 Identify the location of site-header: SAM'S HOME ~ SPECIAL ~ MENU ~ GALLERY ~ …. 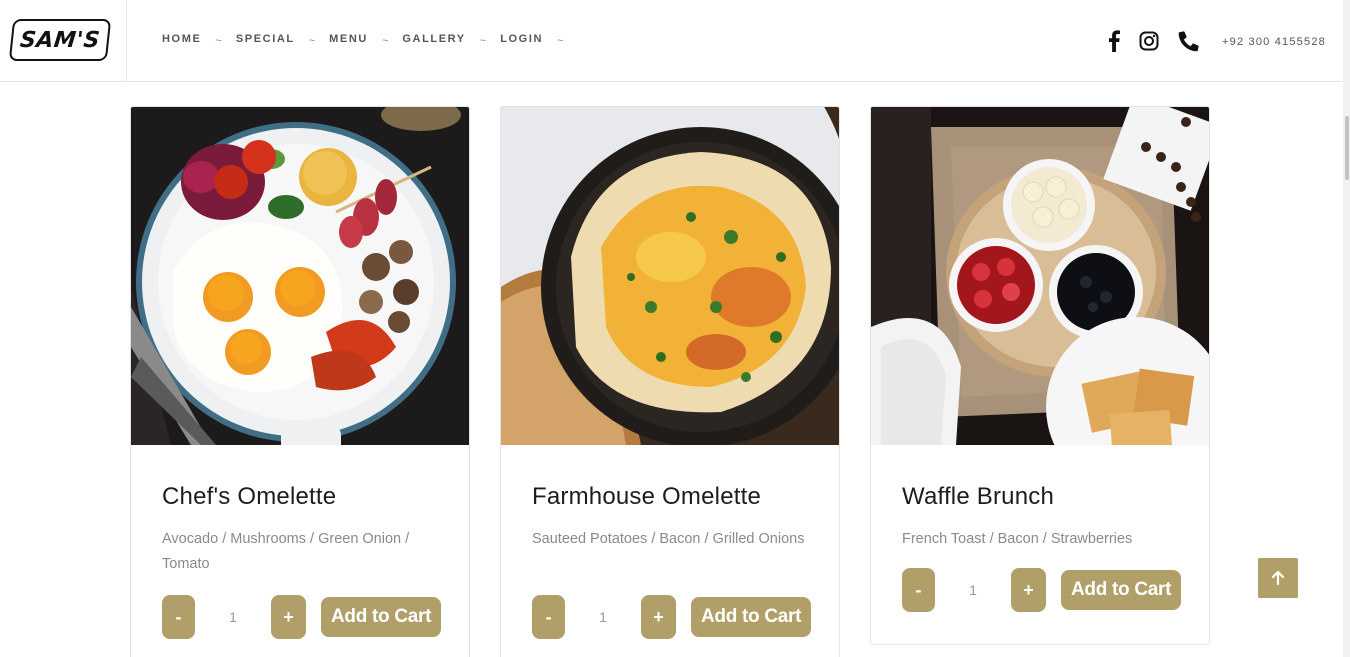
(671, 41).